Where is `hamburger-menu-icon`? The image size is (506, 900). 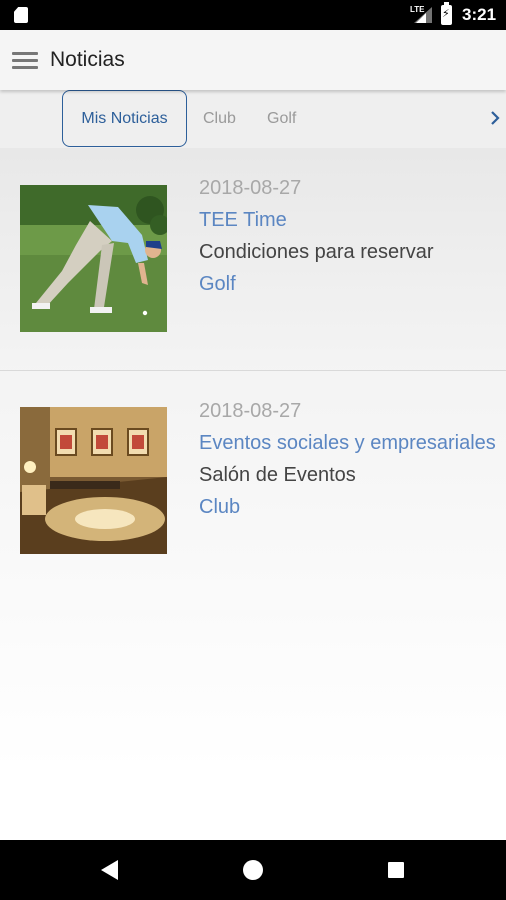
hamburger-menu-icon is located at coordinates (25, 61).